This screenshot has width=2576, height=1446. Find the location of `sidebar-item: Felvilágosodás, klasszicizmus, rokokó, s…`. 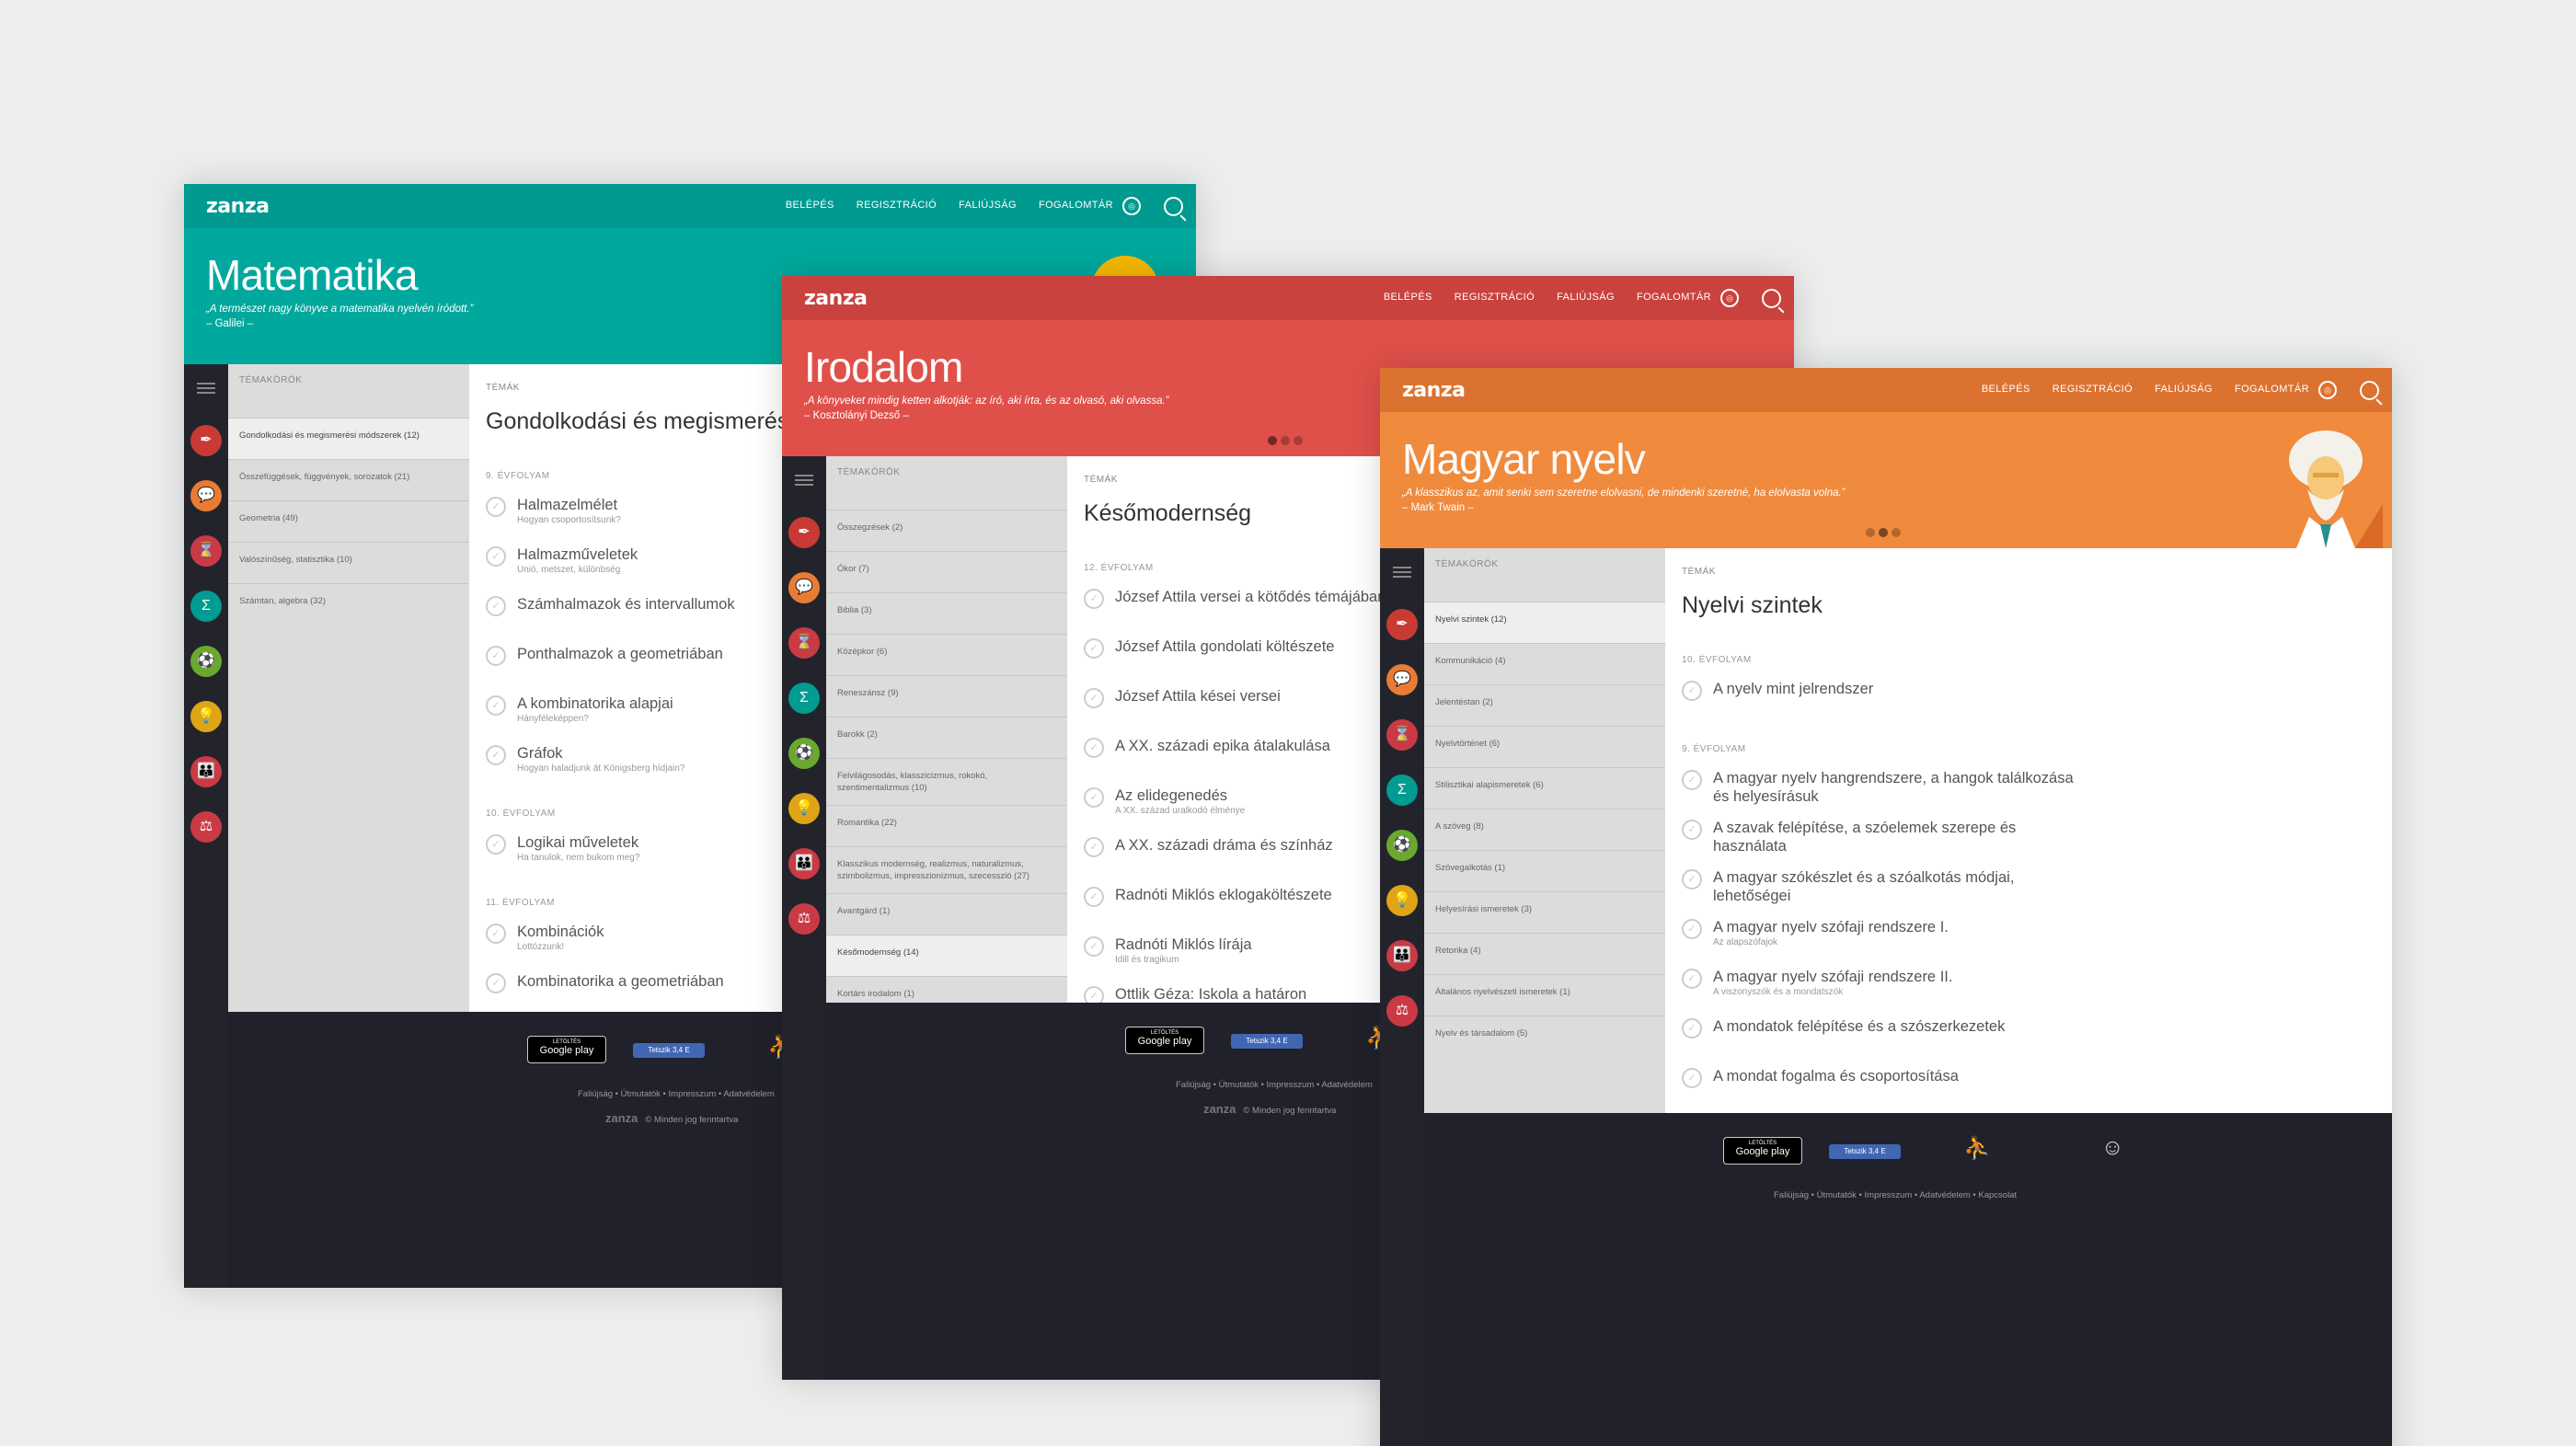

sidebar-item: Felvilágosodás, klasszicizmus, rokokó, s… is located at coordinates (947, 781).